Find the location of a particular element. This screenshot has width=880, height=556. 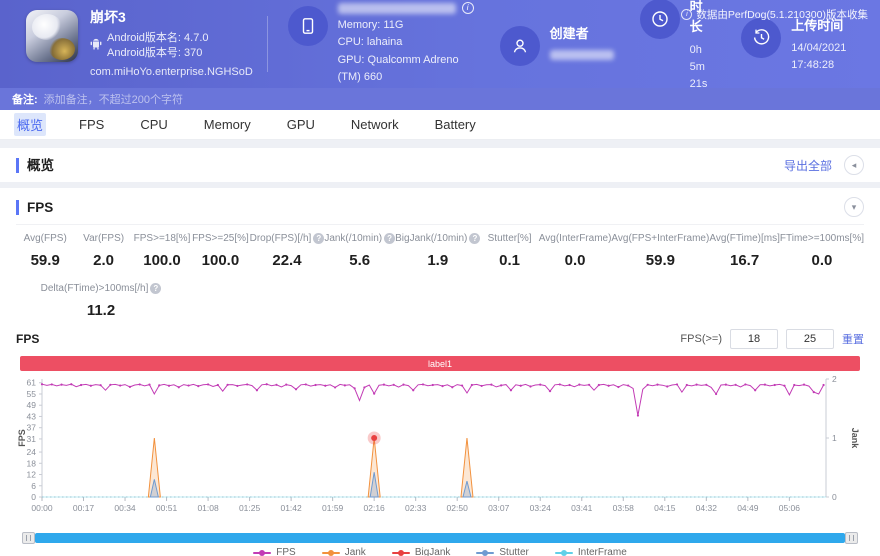

export-all-link: 导出全部 is located at coordinates (808, 165).